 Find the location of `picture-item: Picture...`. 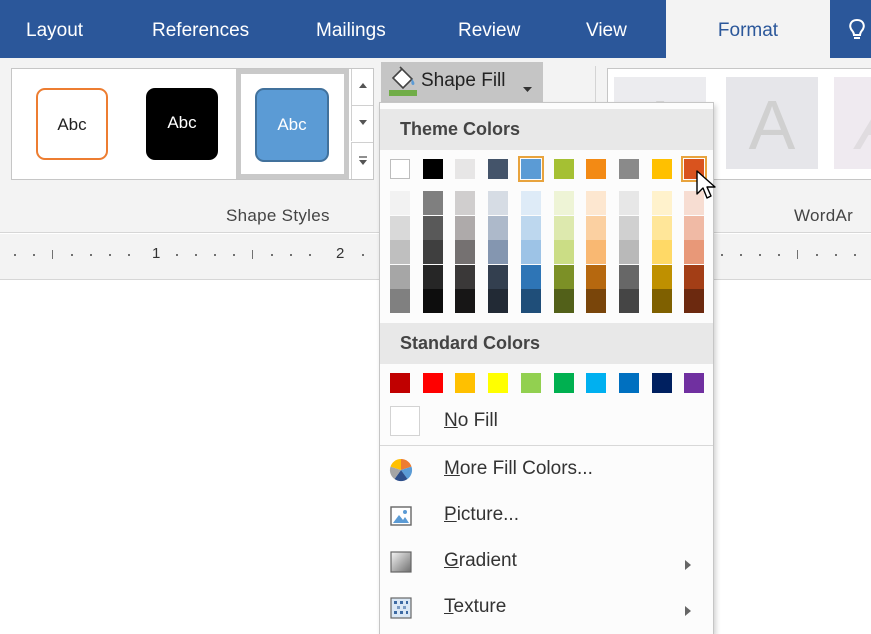

picture-item: Picture... is located at coordinates (546, 516).